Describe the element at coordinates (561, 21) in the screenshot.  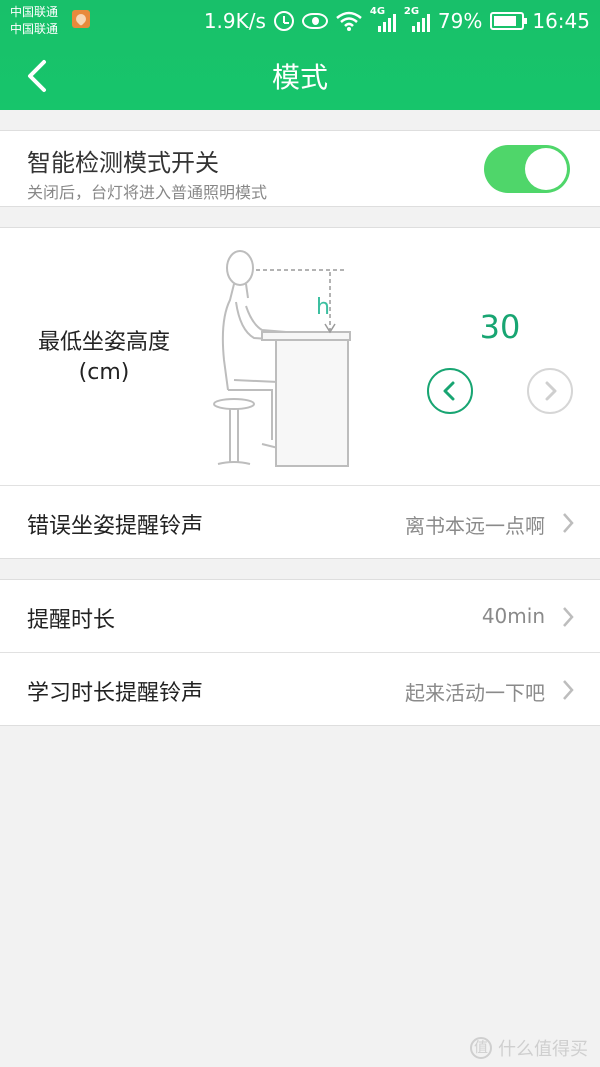
I see `clock: 16:45` at that location.